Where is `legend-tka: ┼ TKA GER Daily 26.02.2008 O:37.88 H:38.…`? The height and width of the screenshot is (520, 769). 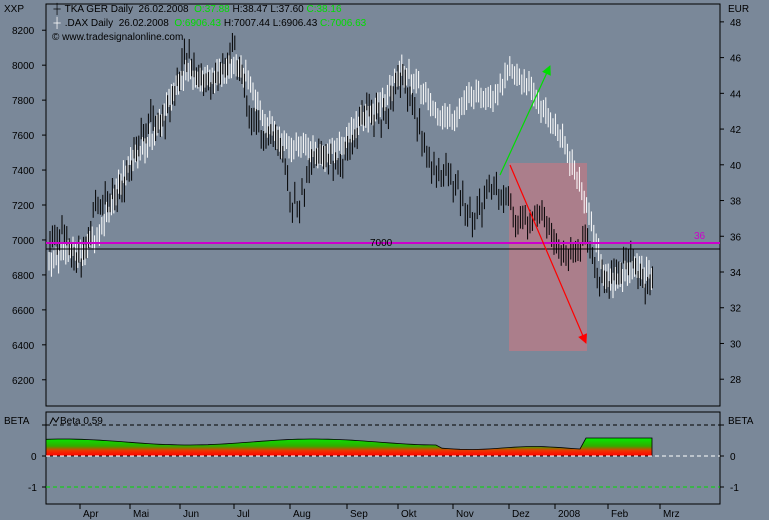 legend-tka: ┼ TKA GER Daily 26.02.2008 O:37.88 H:38.… is located at coordinates (209, 10).